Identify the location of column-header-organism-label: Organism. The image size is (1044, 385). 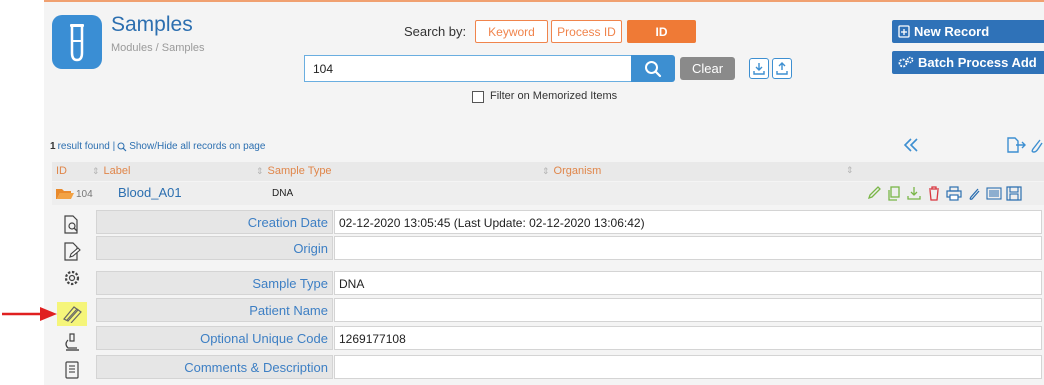
(577, 171).